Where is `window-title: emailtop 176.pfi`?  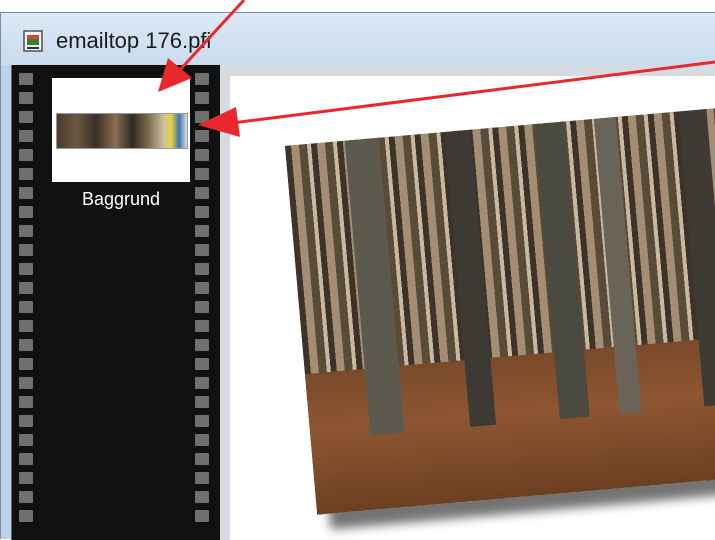
window-title: emailtop 176.pfi is located at coordinates (134, 40).